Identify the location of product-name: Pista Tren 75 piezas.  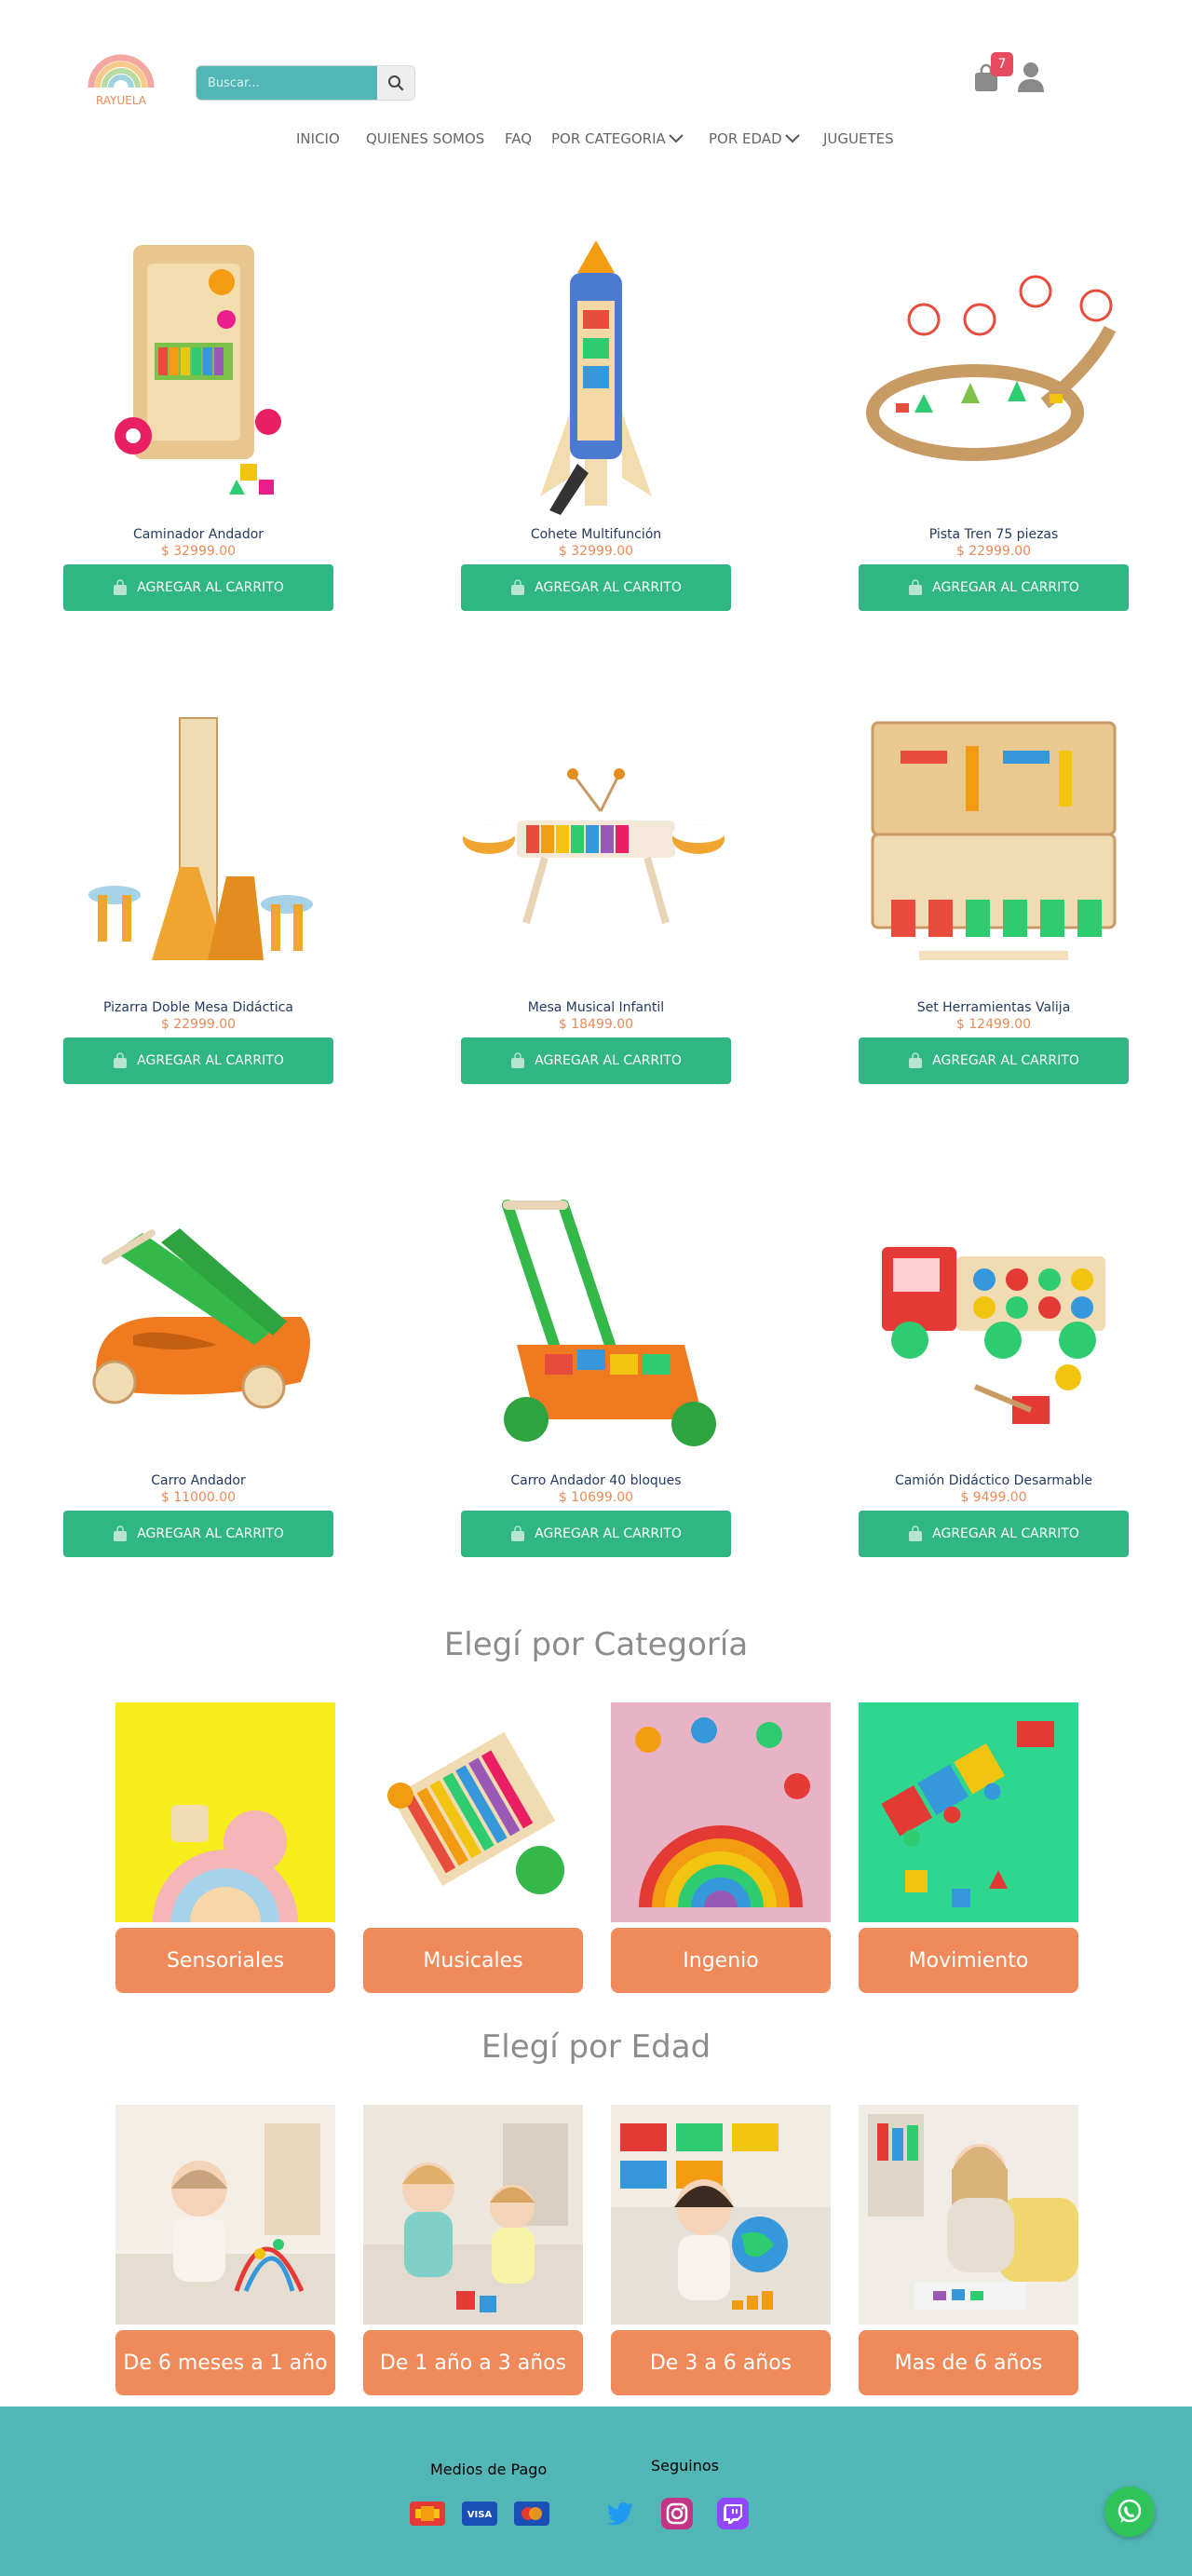
(994, 534).